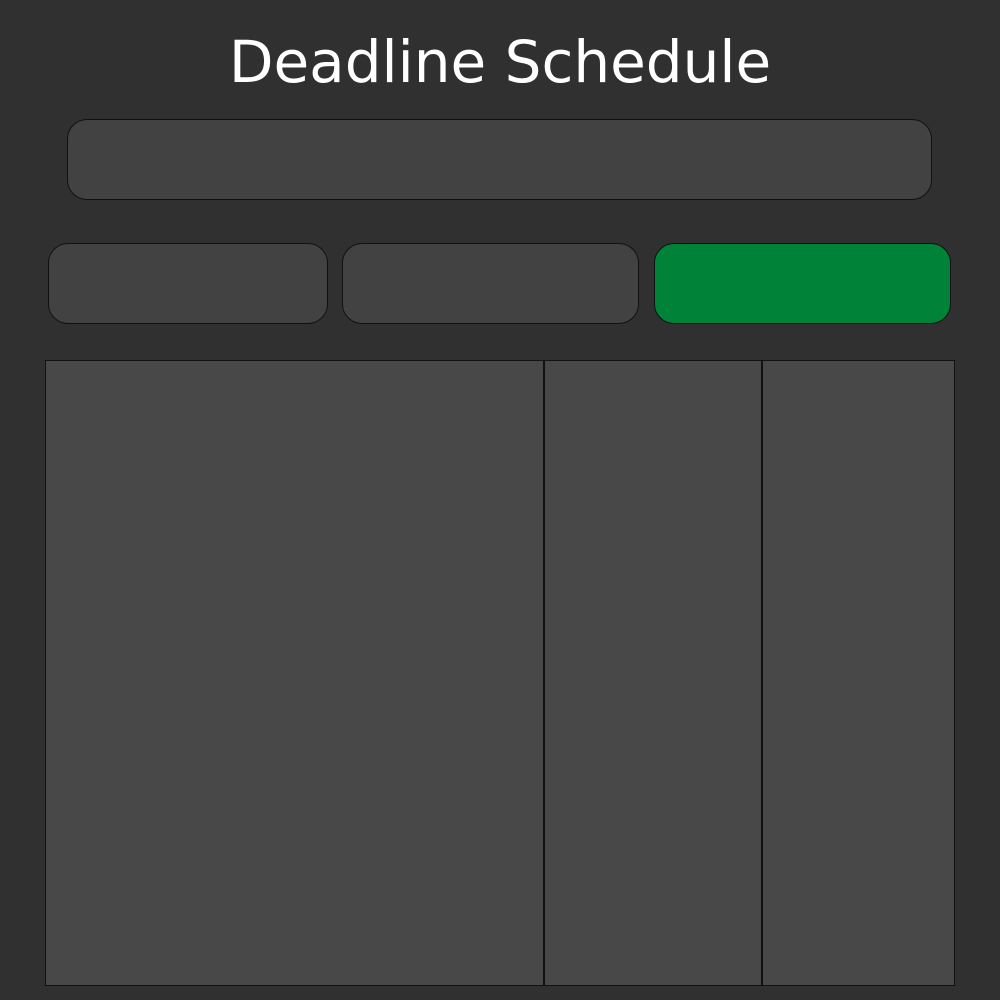 The height and width of the screenshot is (1000, 1000). What do you see at coordinates (802, 283) in the screenshot?
I see `add-deadline-button` at bounding box center [802, 283].